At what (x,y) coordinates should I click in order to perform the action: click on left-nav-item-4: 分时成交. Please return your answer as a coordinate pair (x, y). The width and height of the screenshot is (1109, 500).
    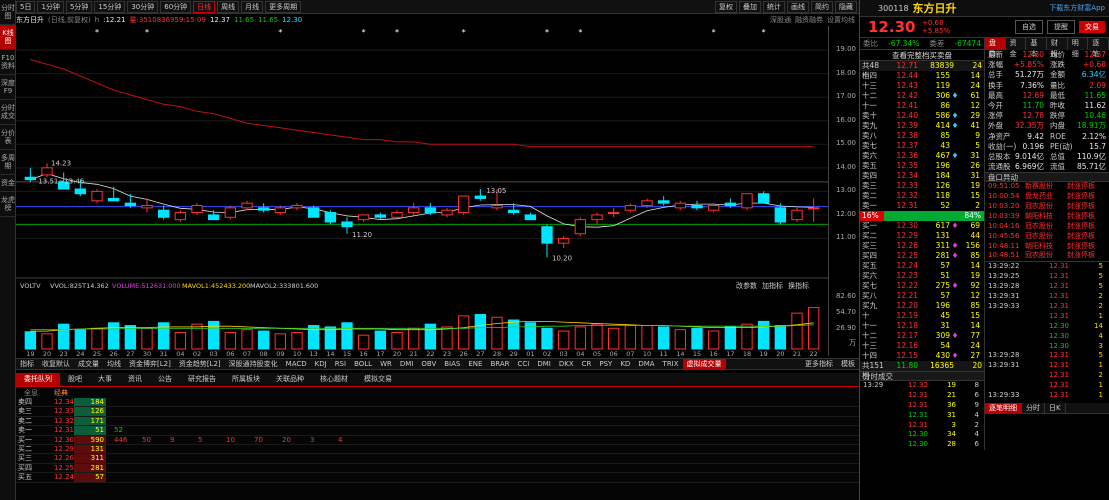
    Looking at the image, I should click on (8, 112).